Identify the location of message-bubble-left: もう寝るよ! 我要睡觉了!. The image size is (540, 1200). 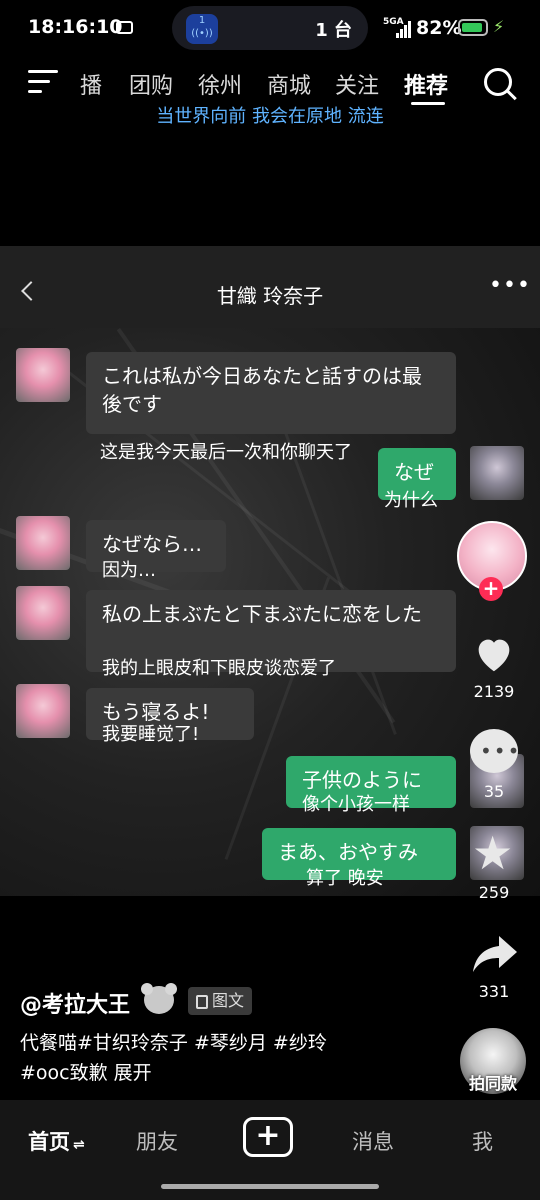
(170, 716).